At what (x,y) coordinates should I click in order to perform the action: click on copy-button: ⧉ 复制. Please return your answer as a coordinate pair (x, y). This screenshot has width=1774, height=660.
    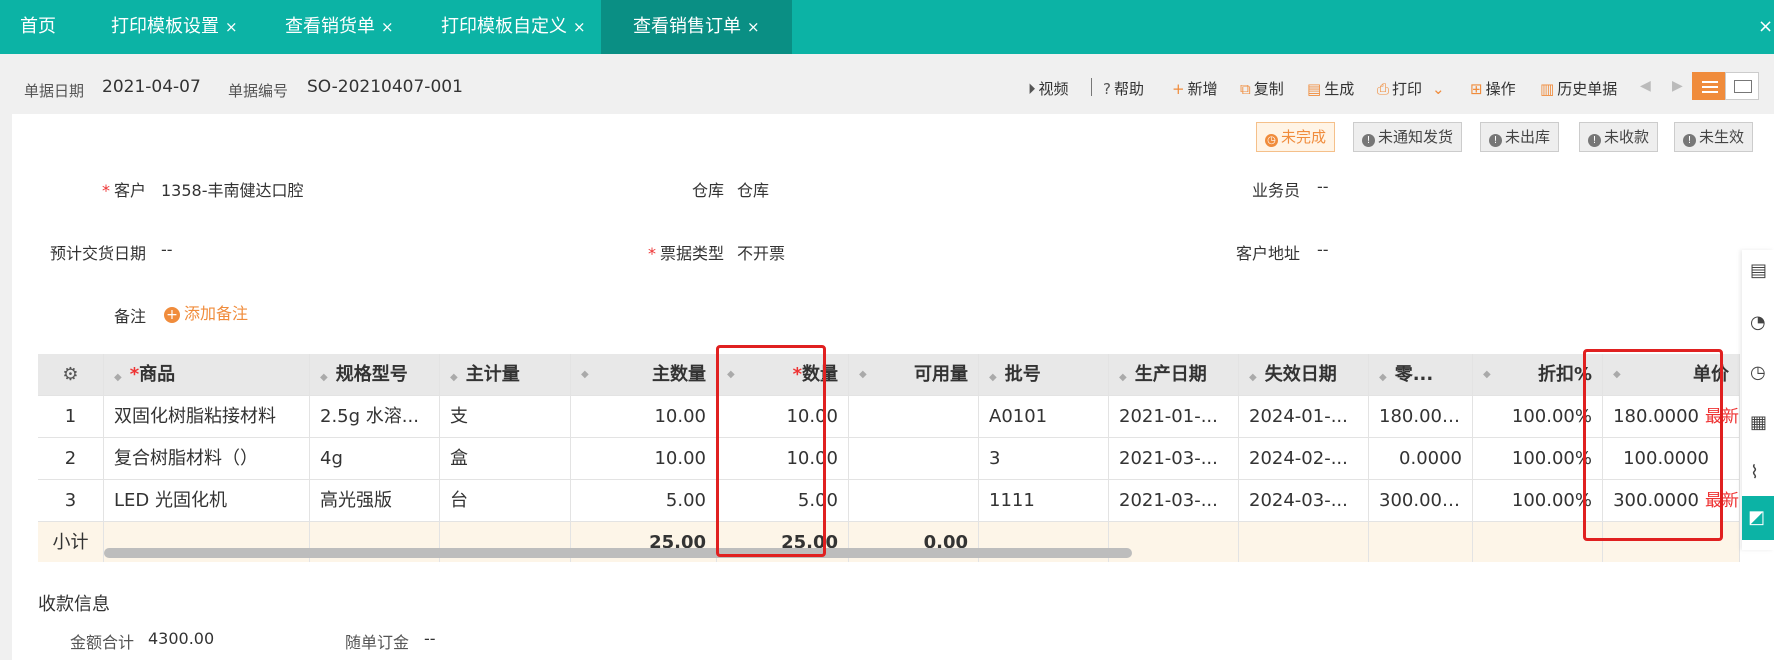
    Looking at the image, I should click on (1262, 88).